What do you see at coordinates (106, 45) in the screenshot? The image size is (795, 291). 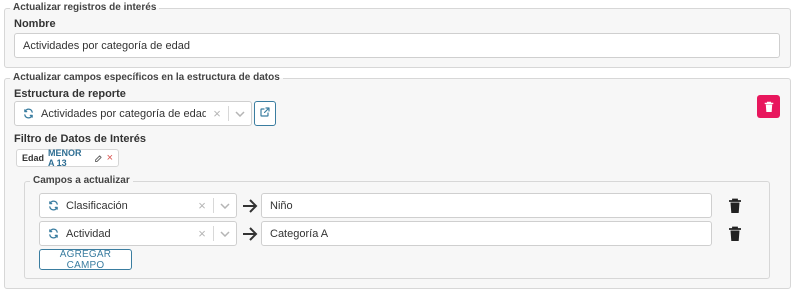 I see `name-input-value: Actividades por categoría de edad` at bounding box center [106, 45].